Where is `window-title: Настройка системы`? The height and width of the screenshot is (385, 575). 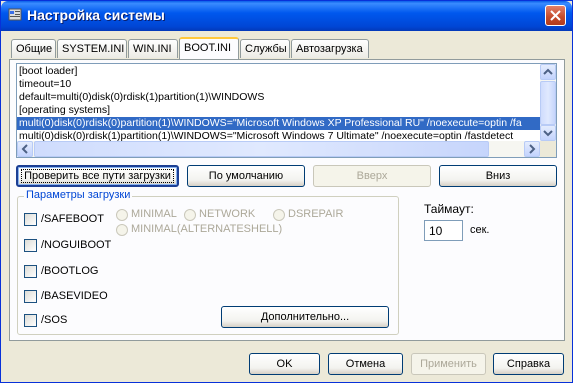
window-title: Настройка системы is located at coordinates (96, 15).